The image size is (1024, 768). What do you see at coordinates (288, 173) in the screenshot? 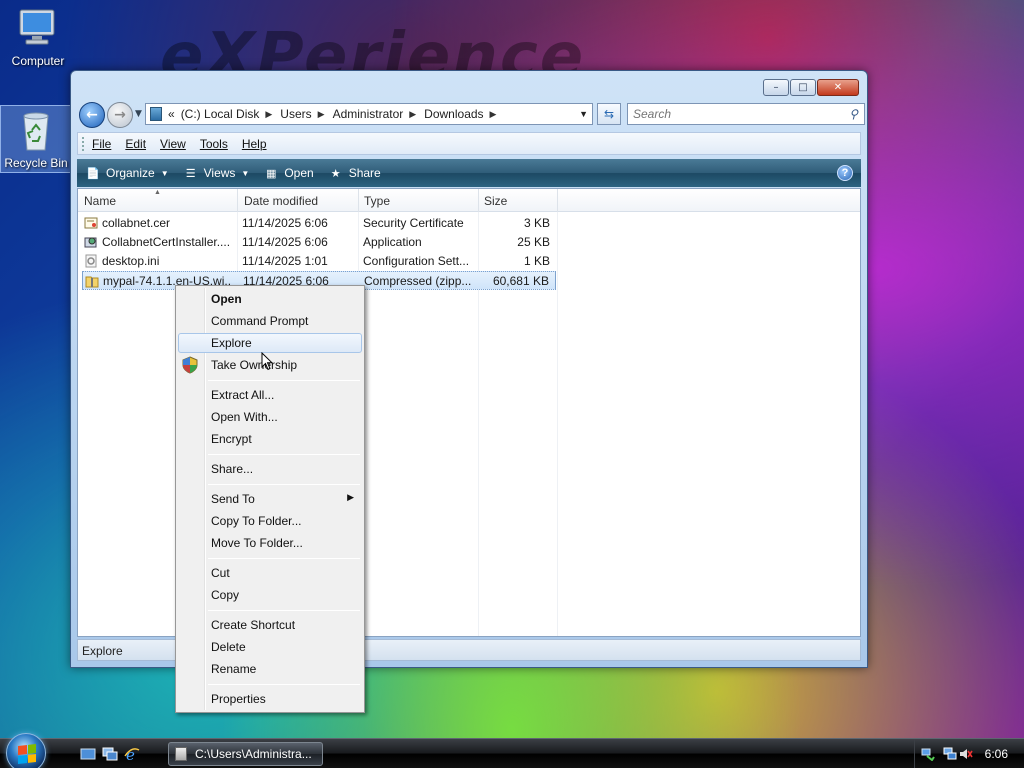
I see `open-button: ▦ Open` at bounding box center [288, 173].